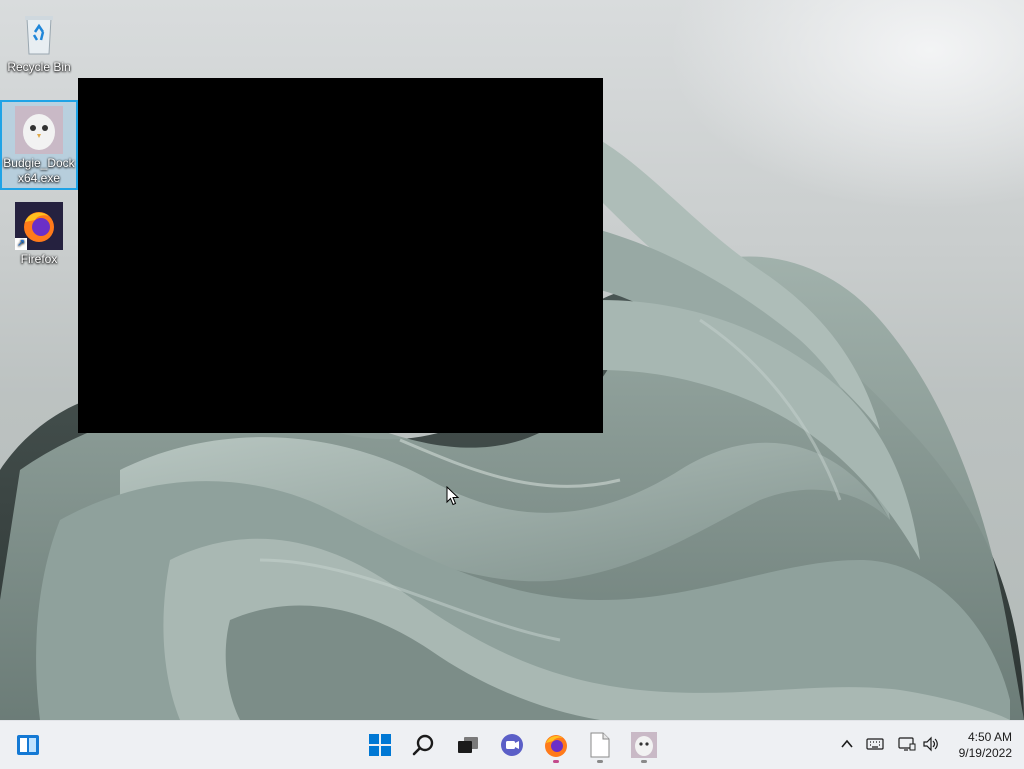  I want to click on desktop-icon-firefox: ↗ Firefox, so click(39, 232).